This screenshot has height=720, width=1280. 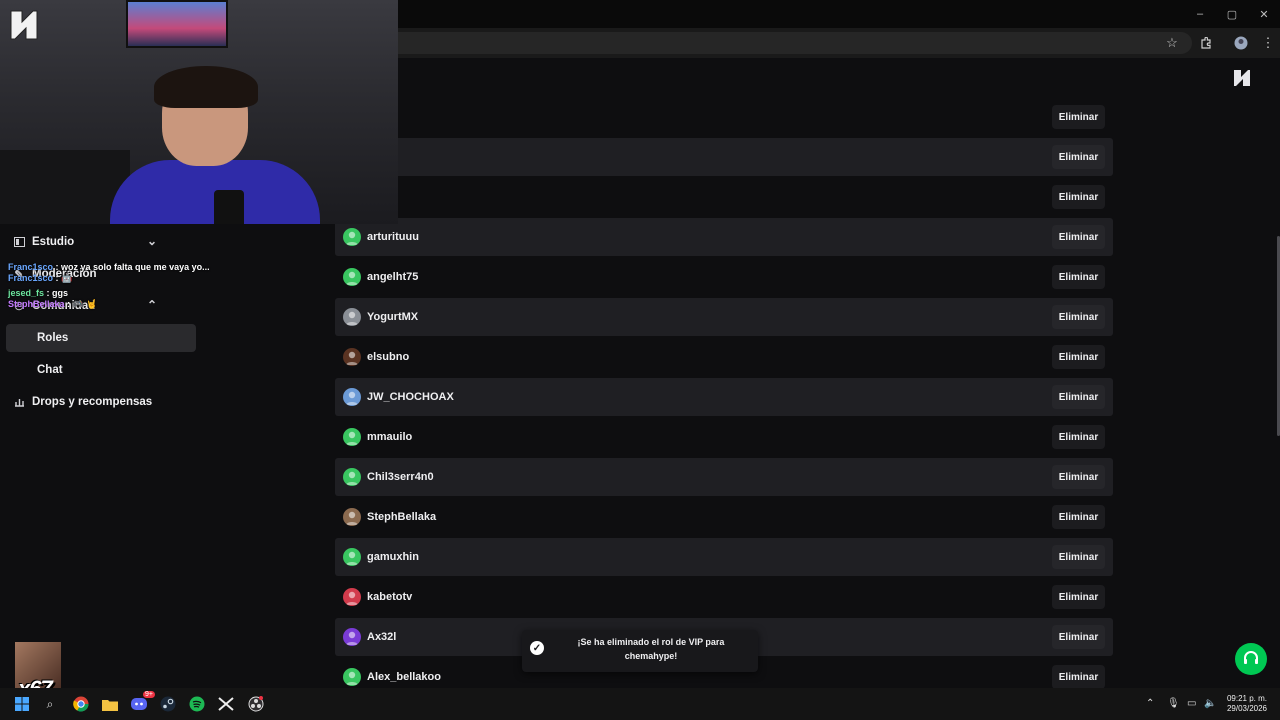 I want to click on steam-icon, so click(x=168, y=704).